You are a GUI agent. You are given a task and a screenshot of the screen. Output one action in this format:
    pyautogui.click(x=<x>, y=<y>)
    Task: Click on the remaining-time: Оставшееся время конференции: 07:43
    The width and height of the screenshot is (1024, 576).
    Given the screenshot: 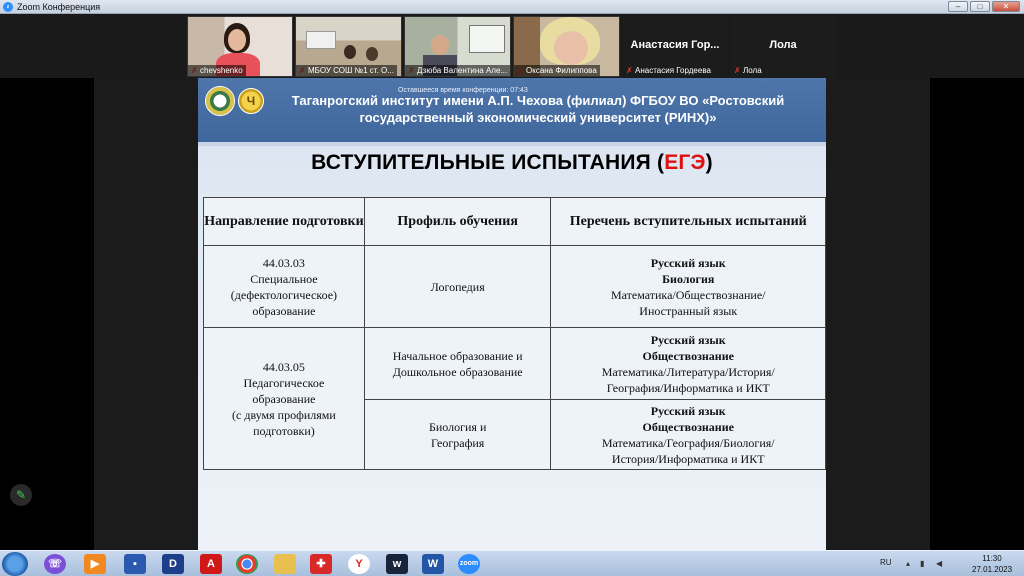 What is the action you would take?
    pyautogui.click(x=463, y=90)
    